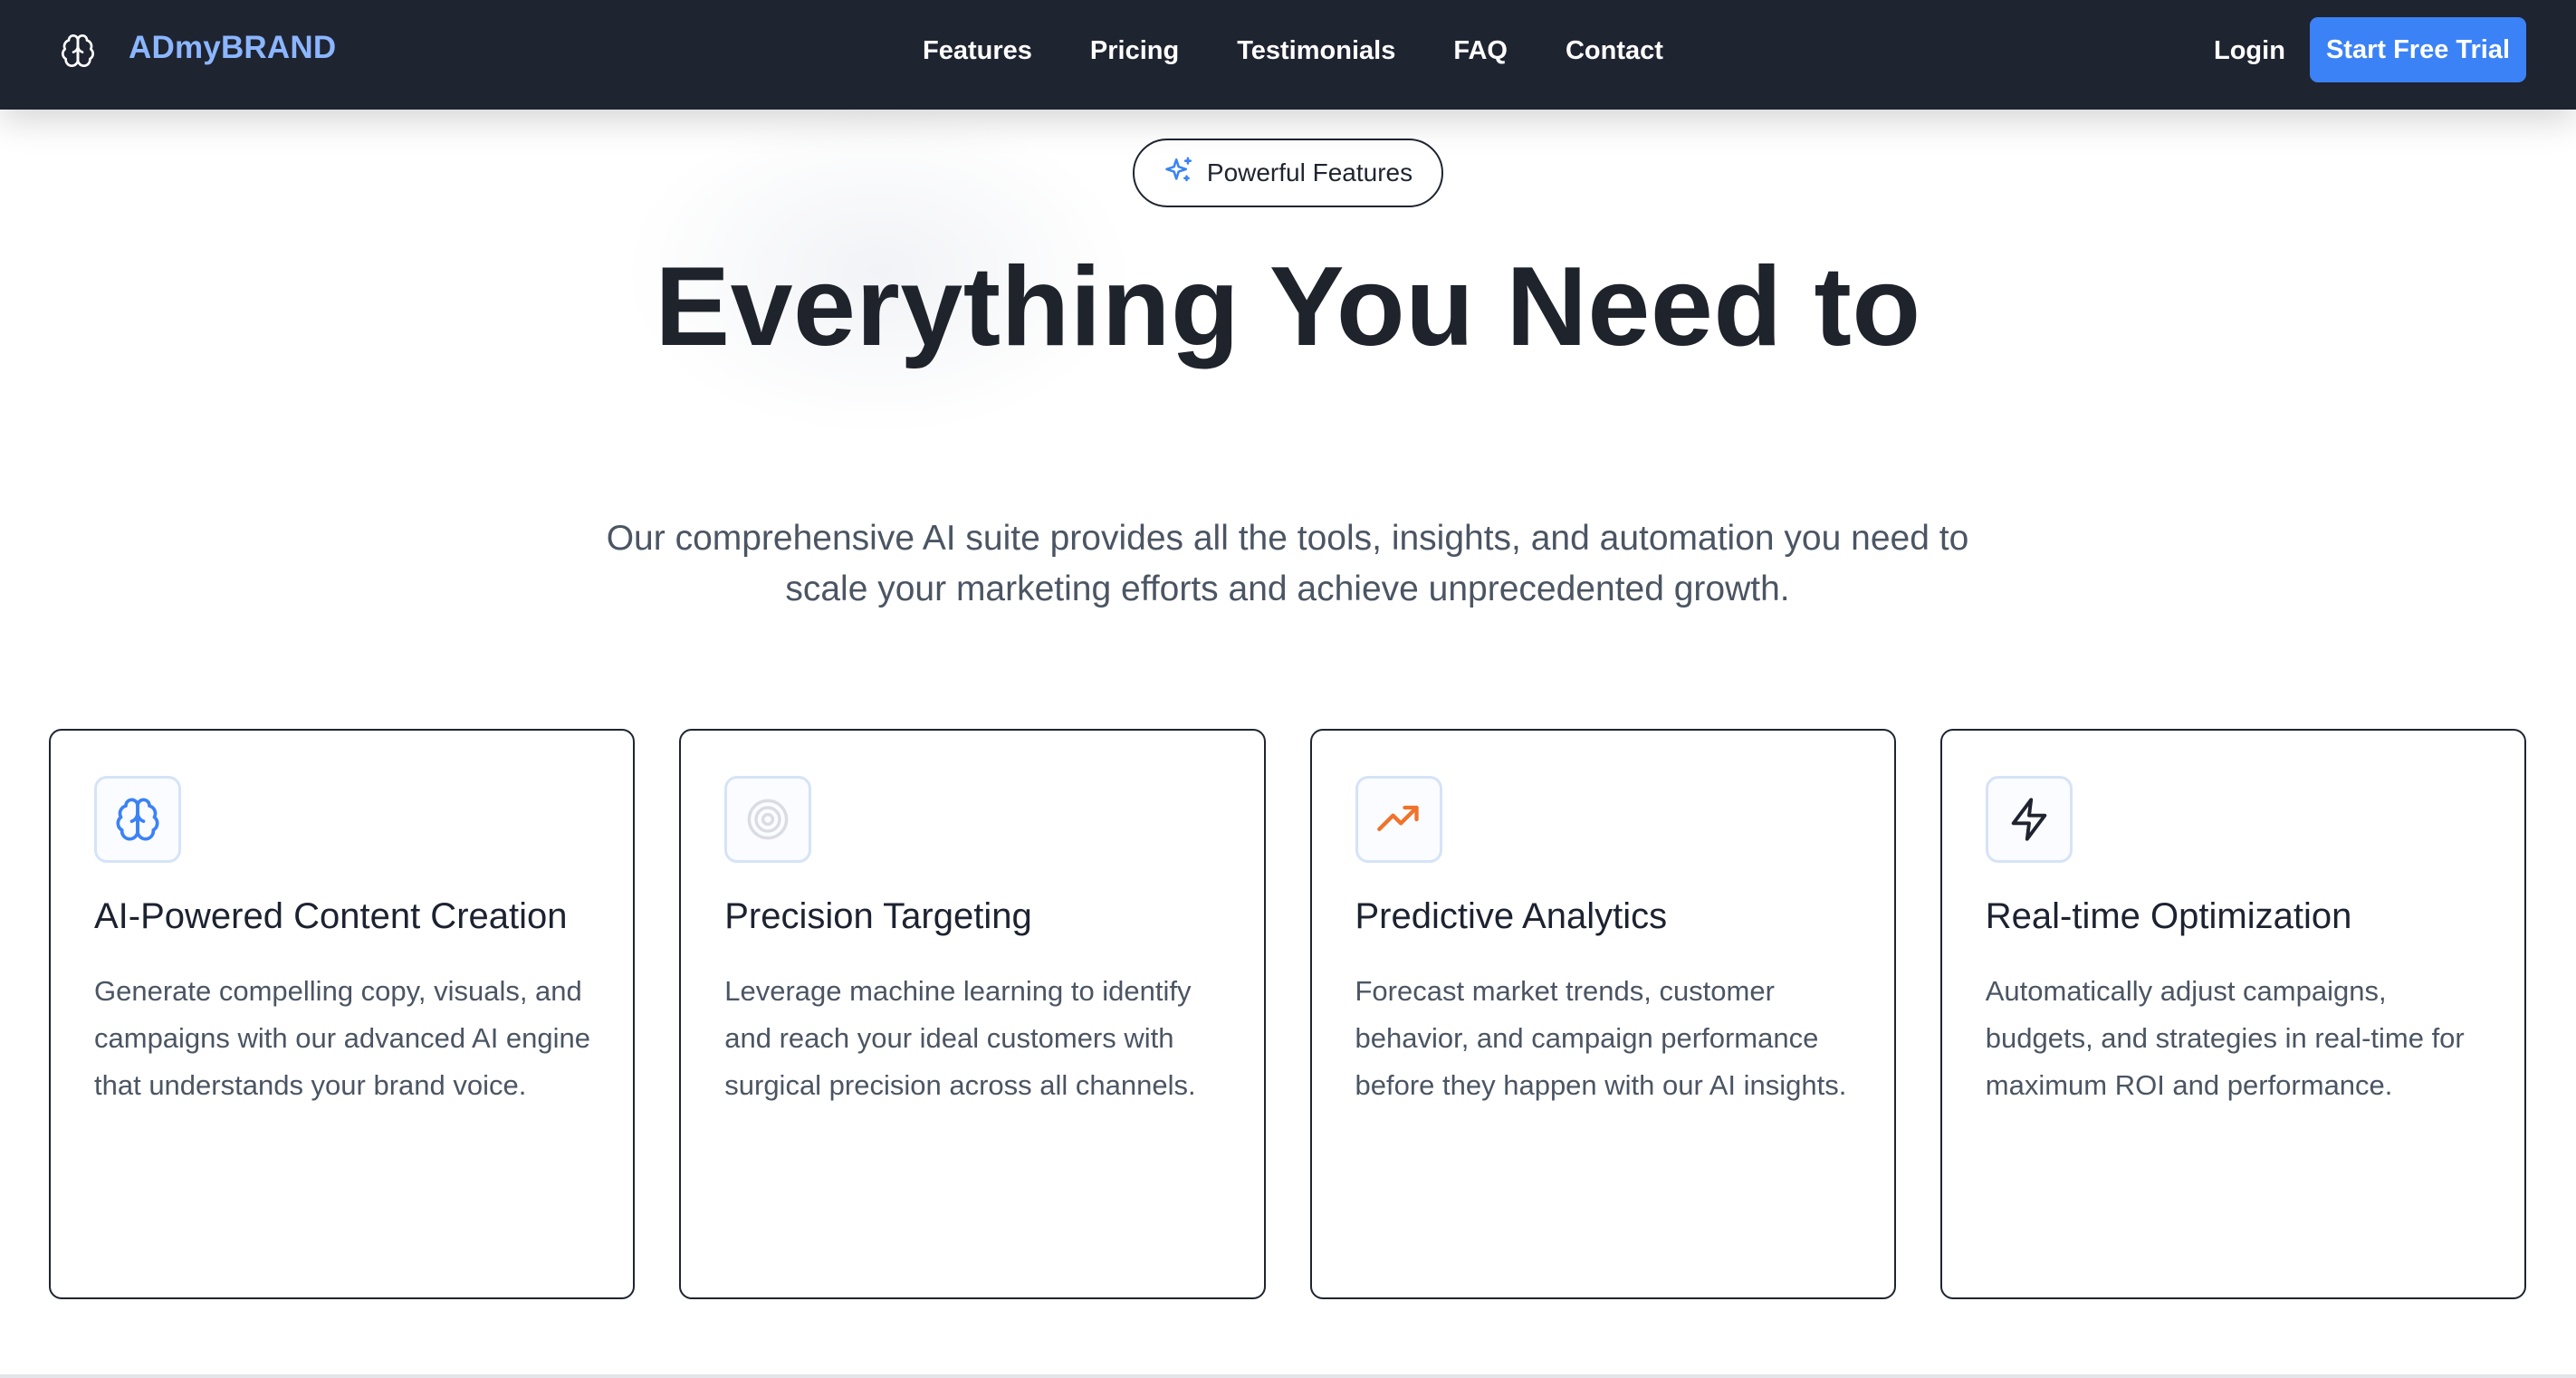  I want to click on badge-label: Powerful Features, so click(1309, 172).